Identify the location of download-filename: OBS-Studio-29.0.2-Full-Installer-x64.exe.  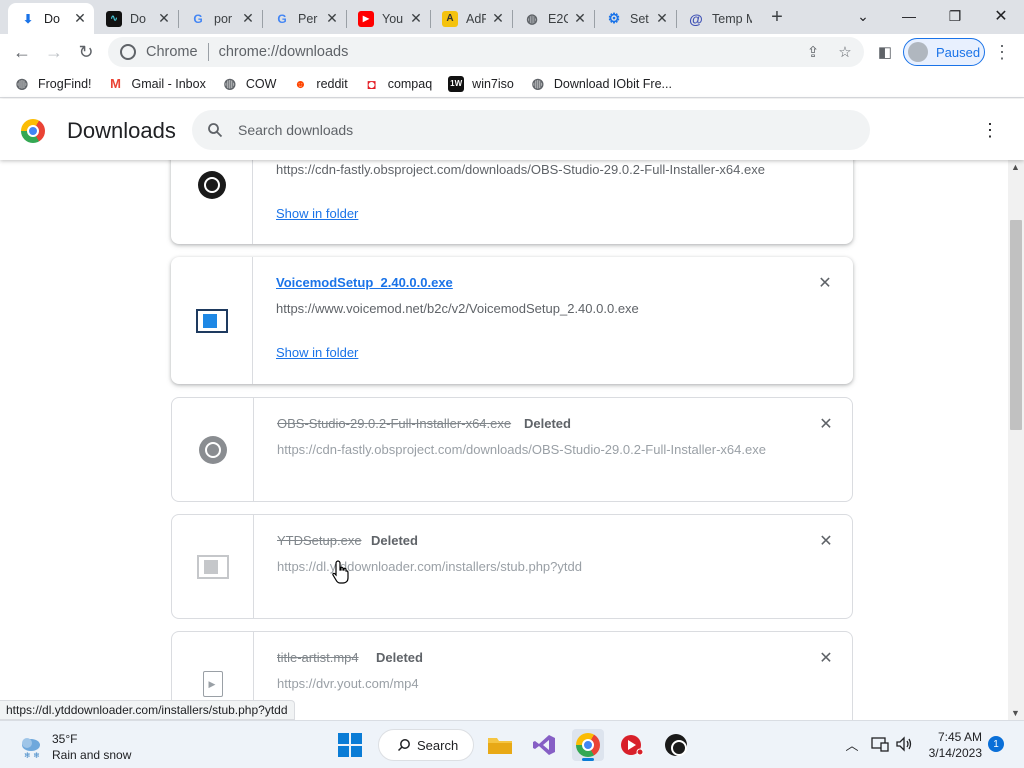
(394, 423).